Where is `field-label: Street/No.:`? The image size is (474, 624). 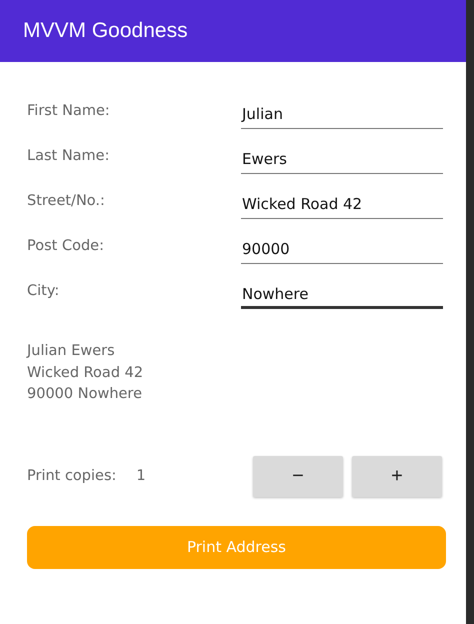 field-label: Street/No.: is located at coordinates (66, 202).